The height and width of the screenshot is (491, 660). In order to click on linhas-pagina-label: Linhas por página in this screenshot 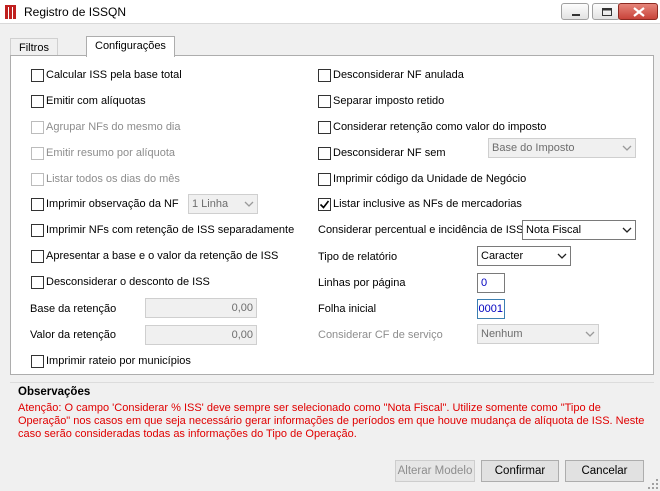, I will do `click(362, 283)`.